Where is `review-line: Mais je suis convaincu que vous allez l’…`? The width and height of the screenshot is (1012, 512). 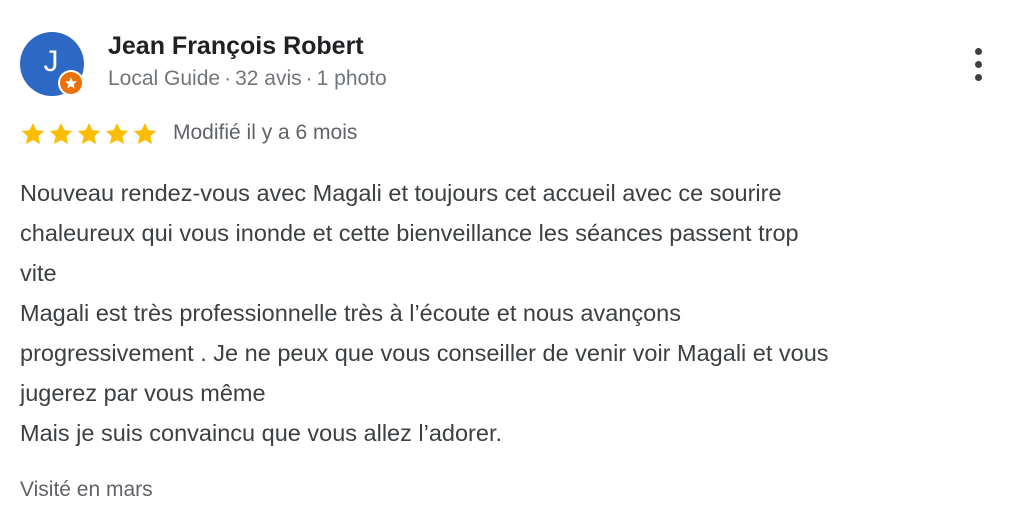
review-line: Mais je suis convaincu que vous allez l’… is located at coordinates (261, 433).